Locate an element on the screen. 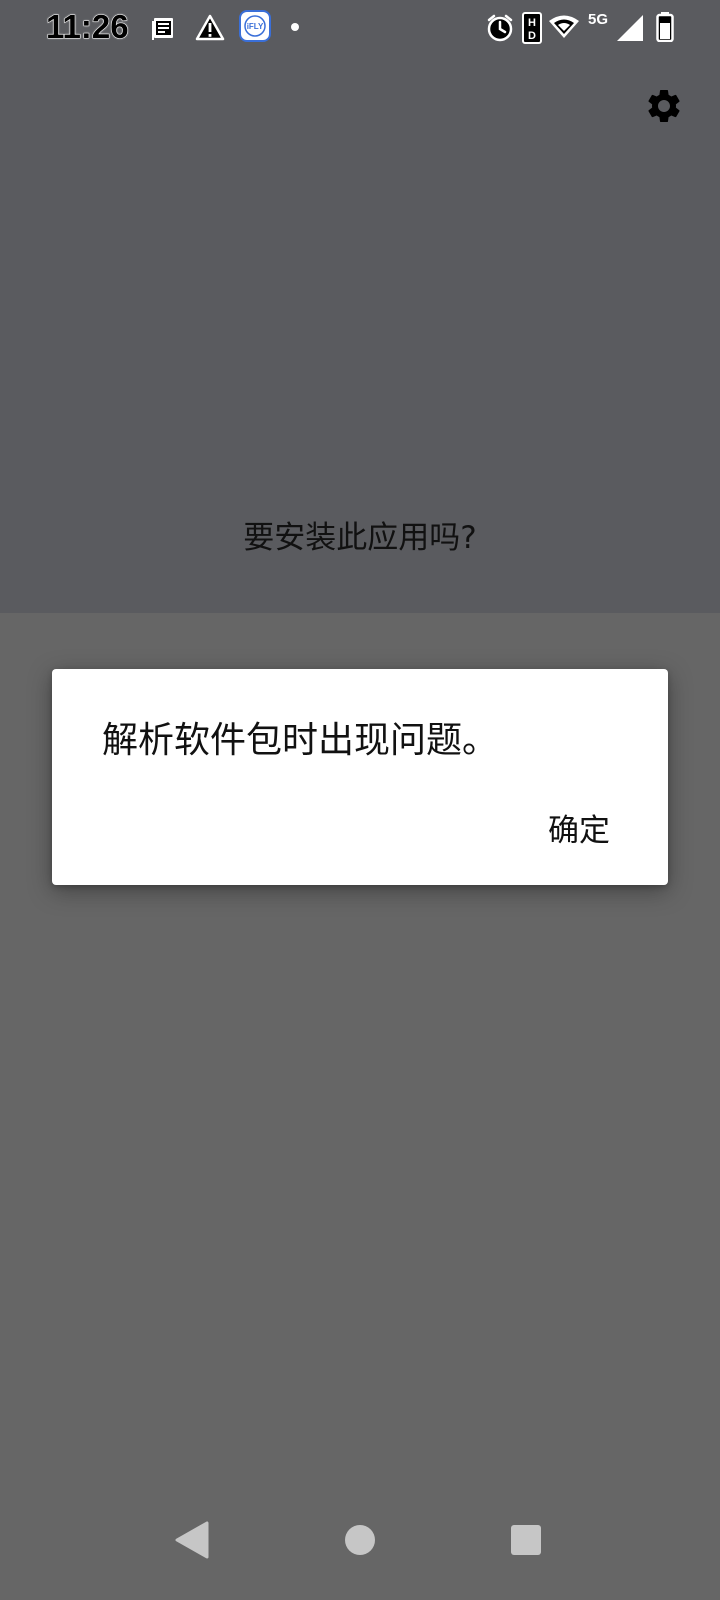 This screenshot has height=1600, width=720. status-bar: 11:26 iFLY H D 5G is located at coordinates (360, 28).